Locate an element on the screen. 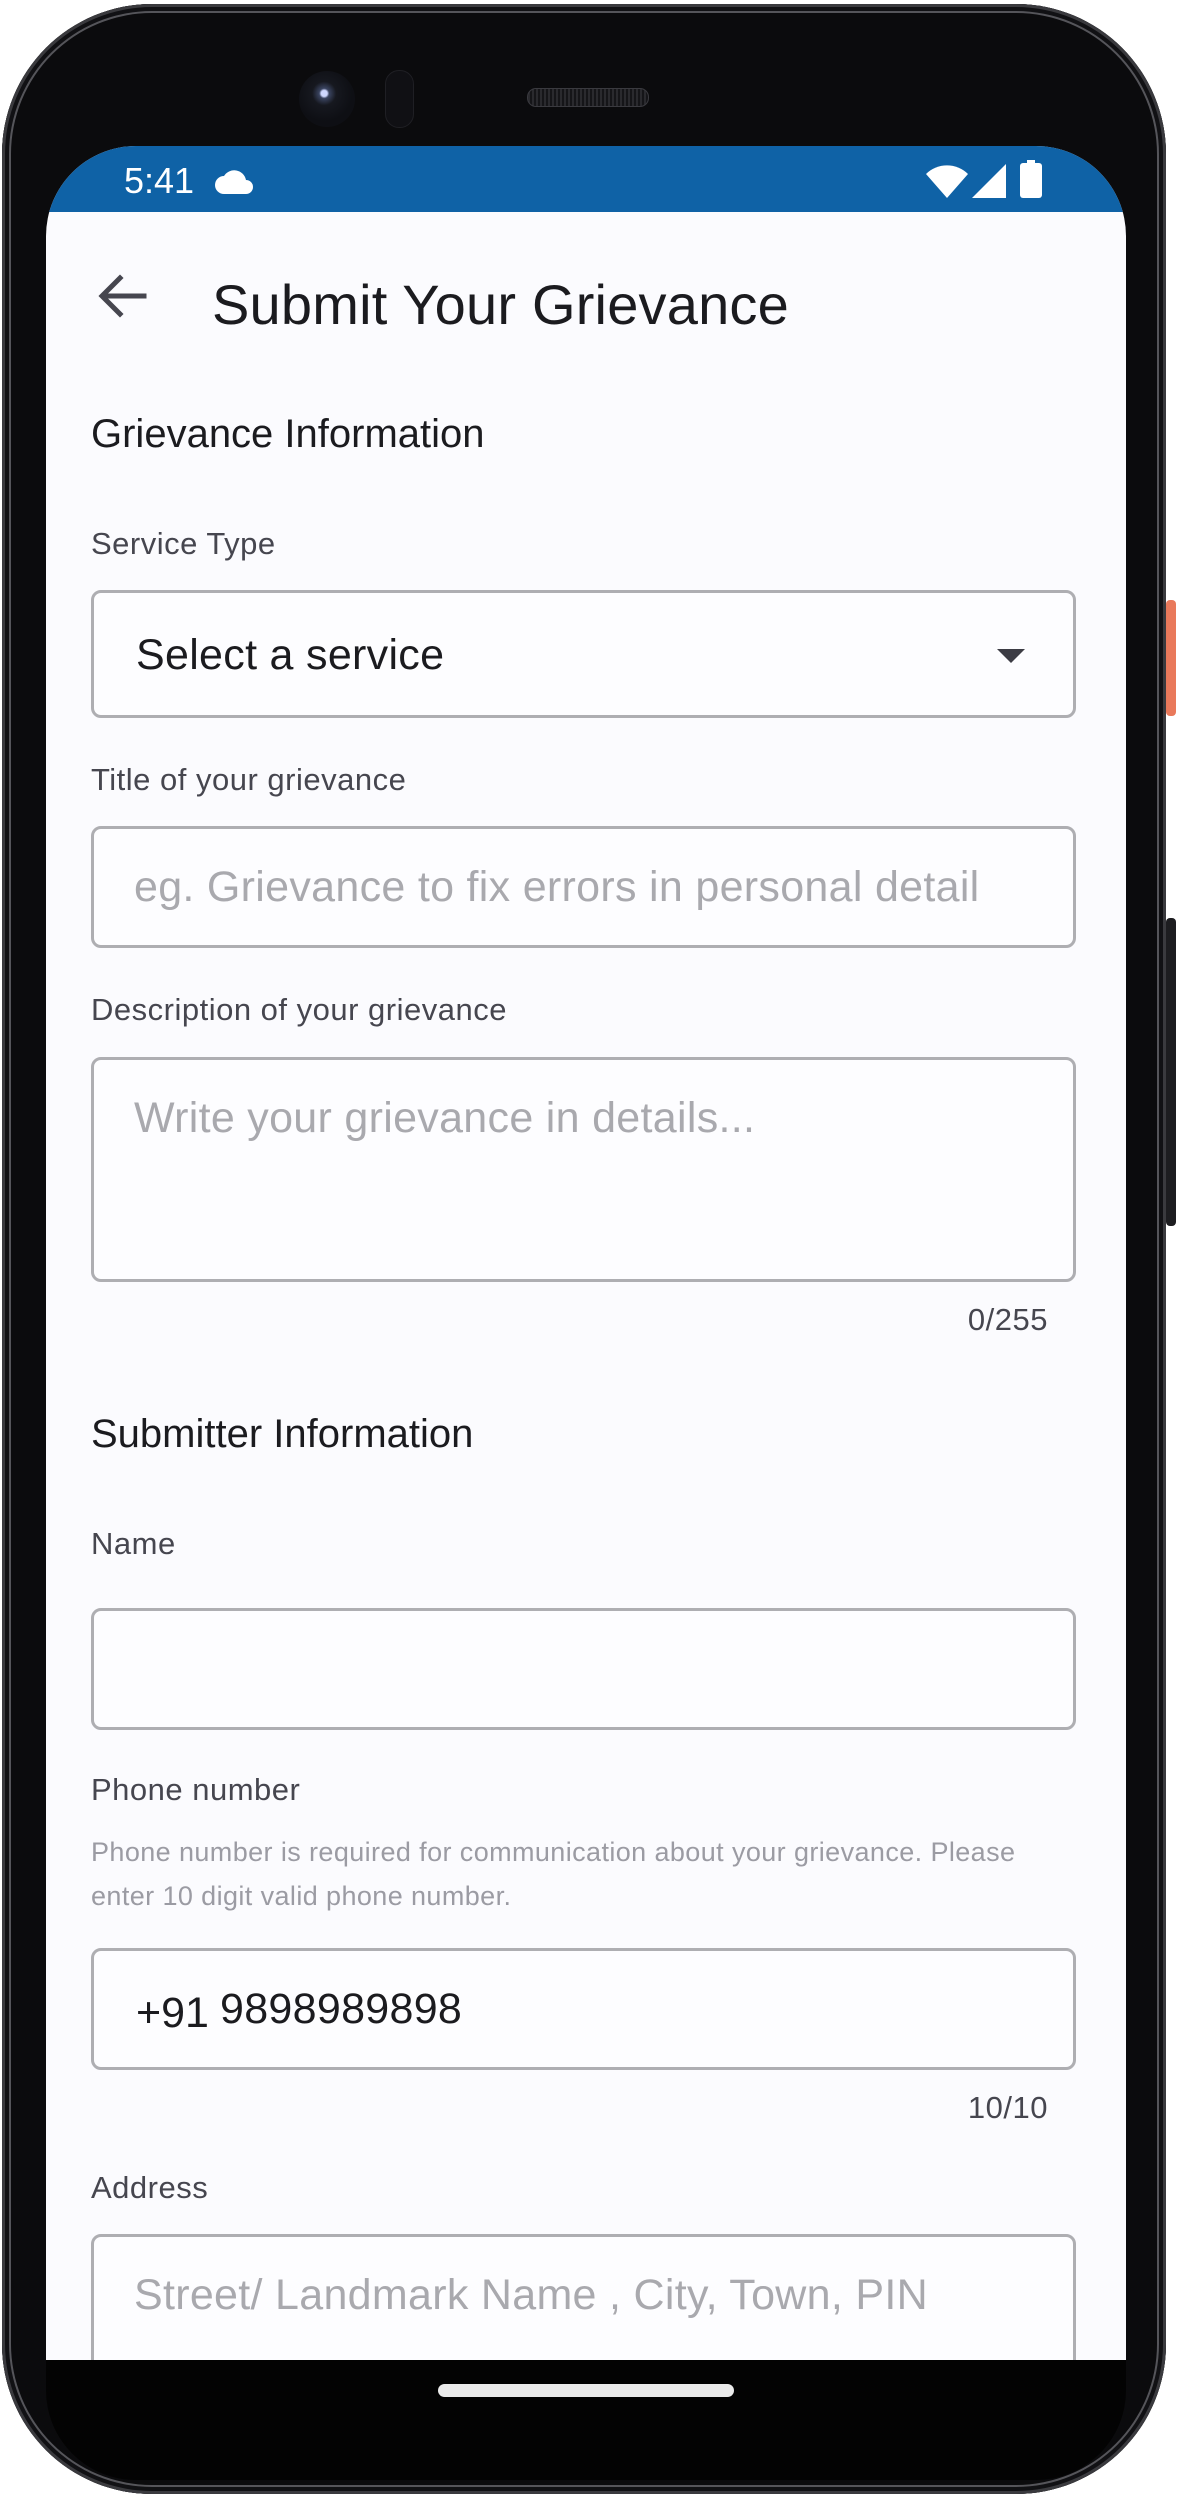 This screenshot has height=2498, width=1178. phone-input-wrapper is located at coordinates (642, 2009).